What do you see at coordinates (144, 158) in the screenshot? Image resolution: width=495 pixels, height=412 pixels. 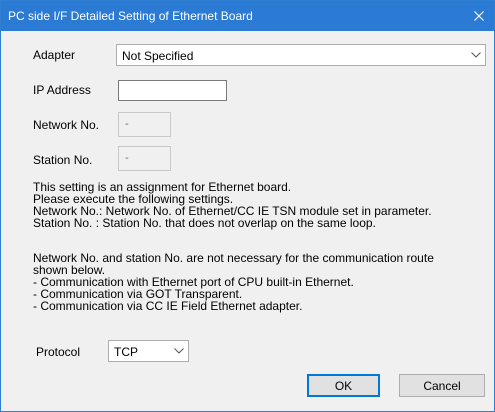 I see `station-no-input: -` at bounding box center [144, 158].